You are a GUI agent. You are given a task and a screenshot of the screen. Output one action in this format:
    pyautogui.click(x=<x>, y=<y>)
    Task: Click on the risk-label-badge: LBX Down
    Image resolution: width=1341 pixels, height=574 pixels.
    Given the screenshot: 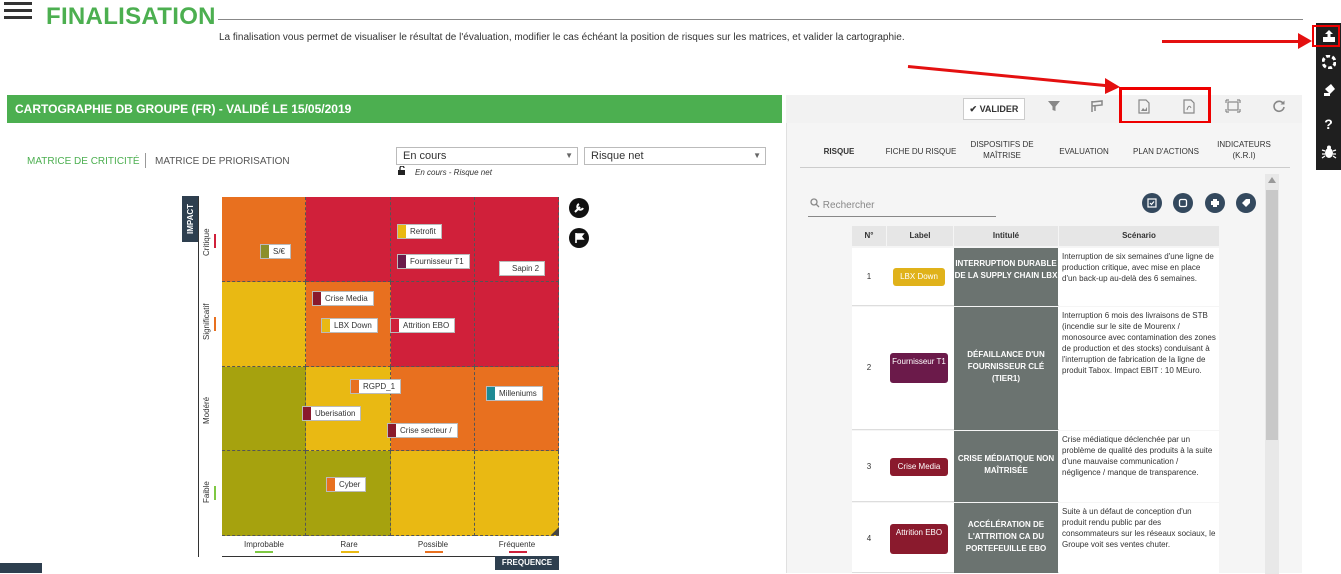 What is the action you would take?
    pyautogui.click(x=919, y=277)
    